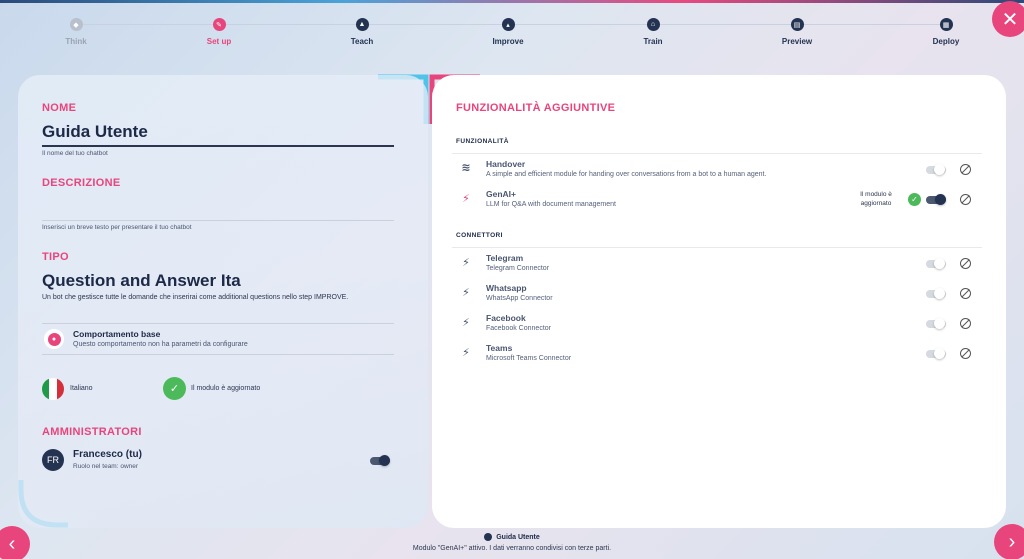 Image resolution: width=1024 pixels, height=559 pixels. Describe the element at coordinates (653, 24) in the screenshot. I see `home-icon: ⌂` at that location.